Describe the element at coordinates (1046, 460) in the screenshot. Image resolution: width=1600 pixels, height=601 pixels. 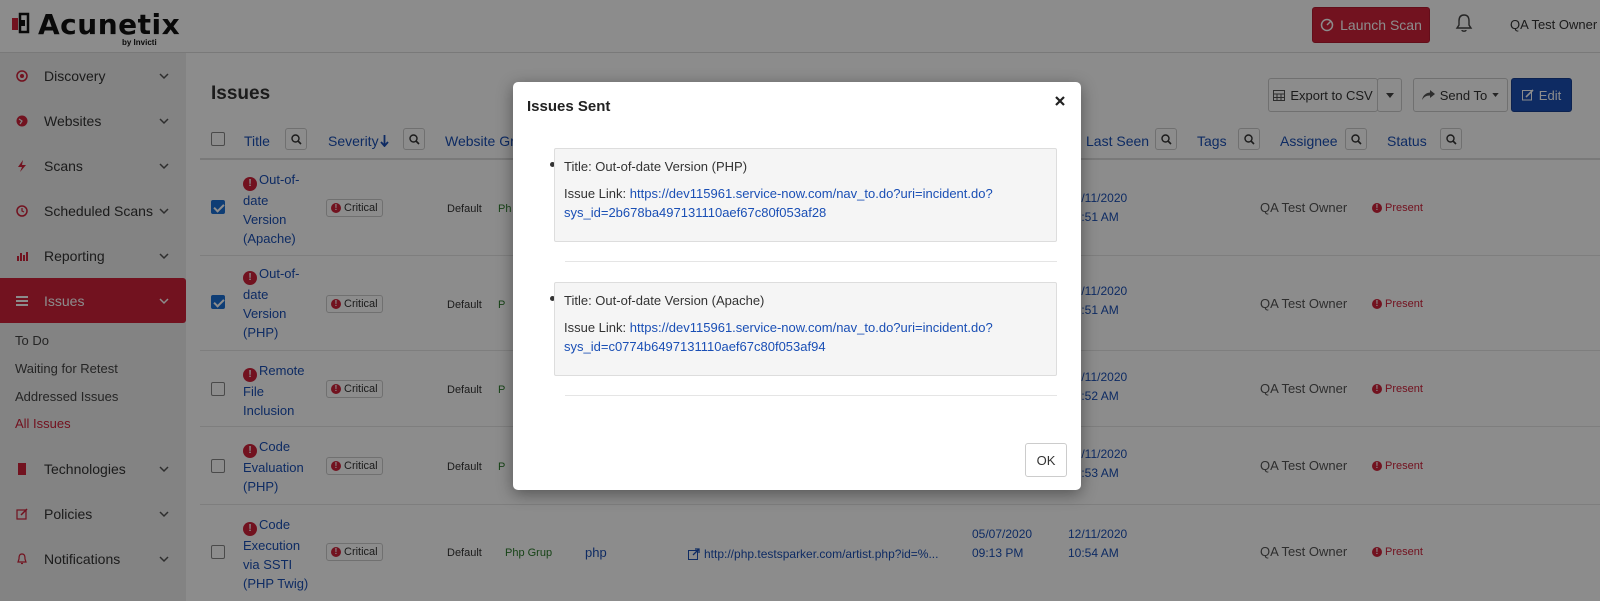
I see `ok-button: OK` at that location.